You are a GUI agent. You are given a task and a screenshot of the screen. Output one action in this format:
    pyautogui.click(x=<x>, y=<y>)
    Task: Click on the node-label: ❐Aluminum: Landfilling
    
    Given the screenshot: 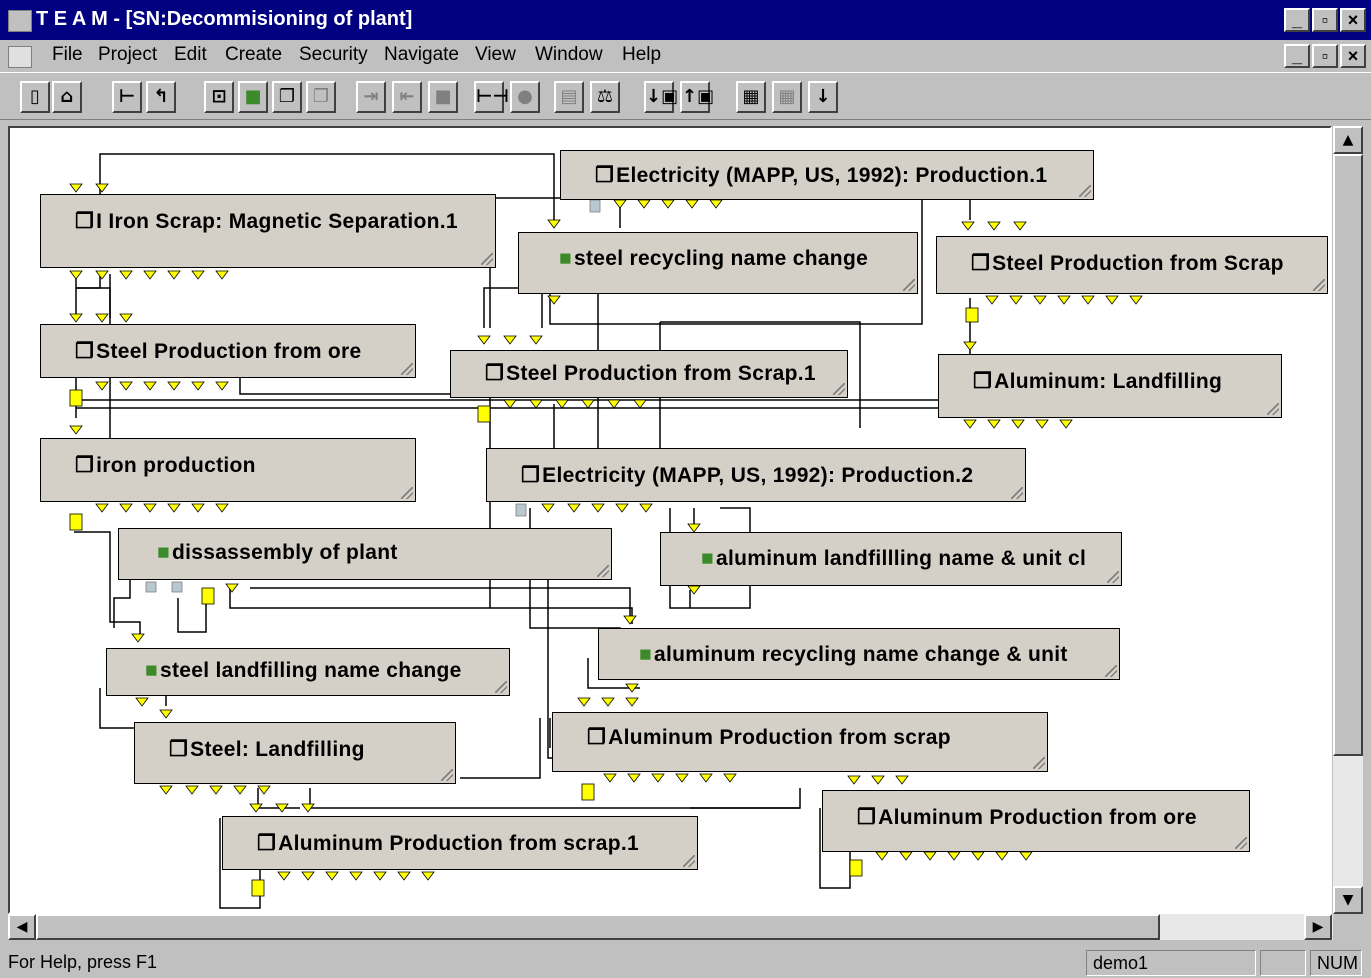 What is the action you would take?
    pyautogui.click(x=1098, y=381)
    